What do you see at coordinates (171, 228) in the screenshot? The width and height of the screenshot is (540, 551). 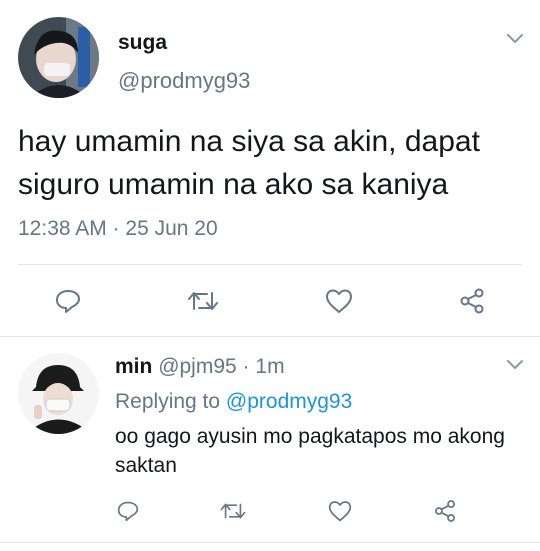 I see `tweet-date: 25 Jun 20` at bounding box center [171, 228].